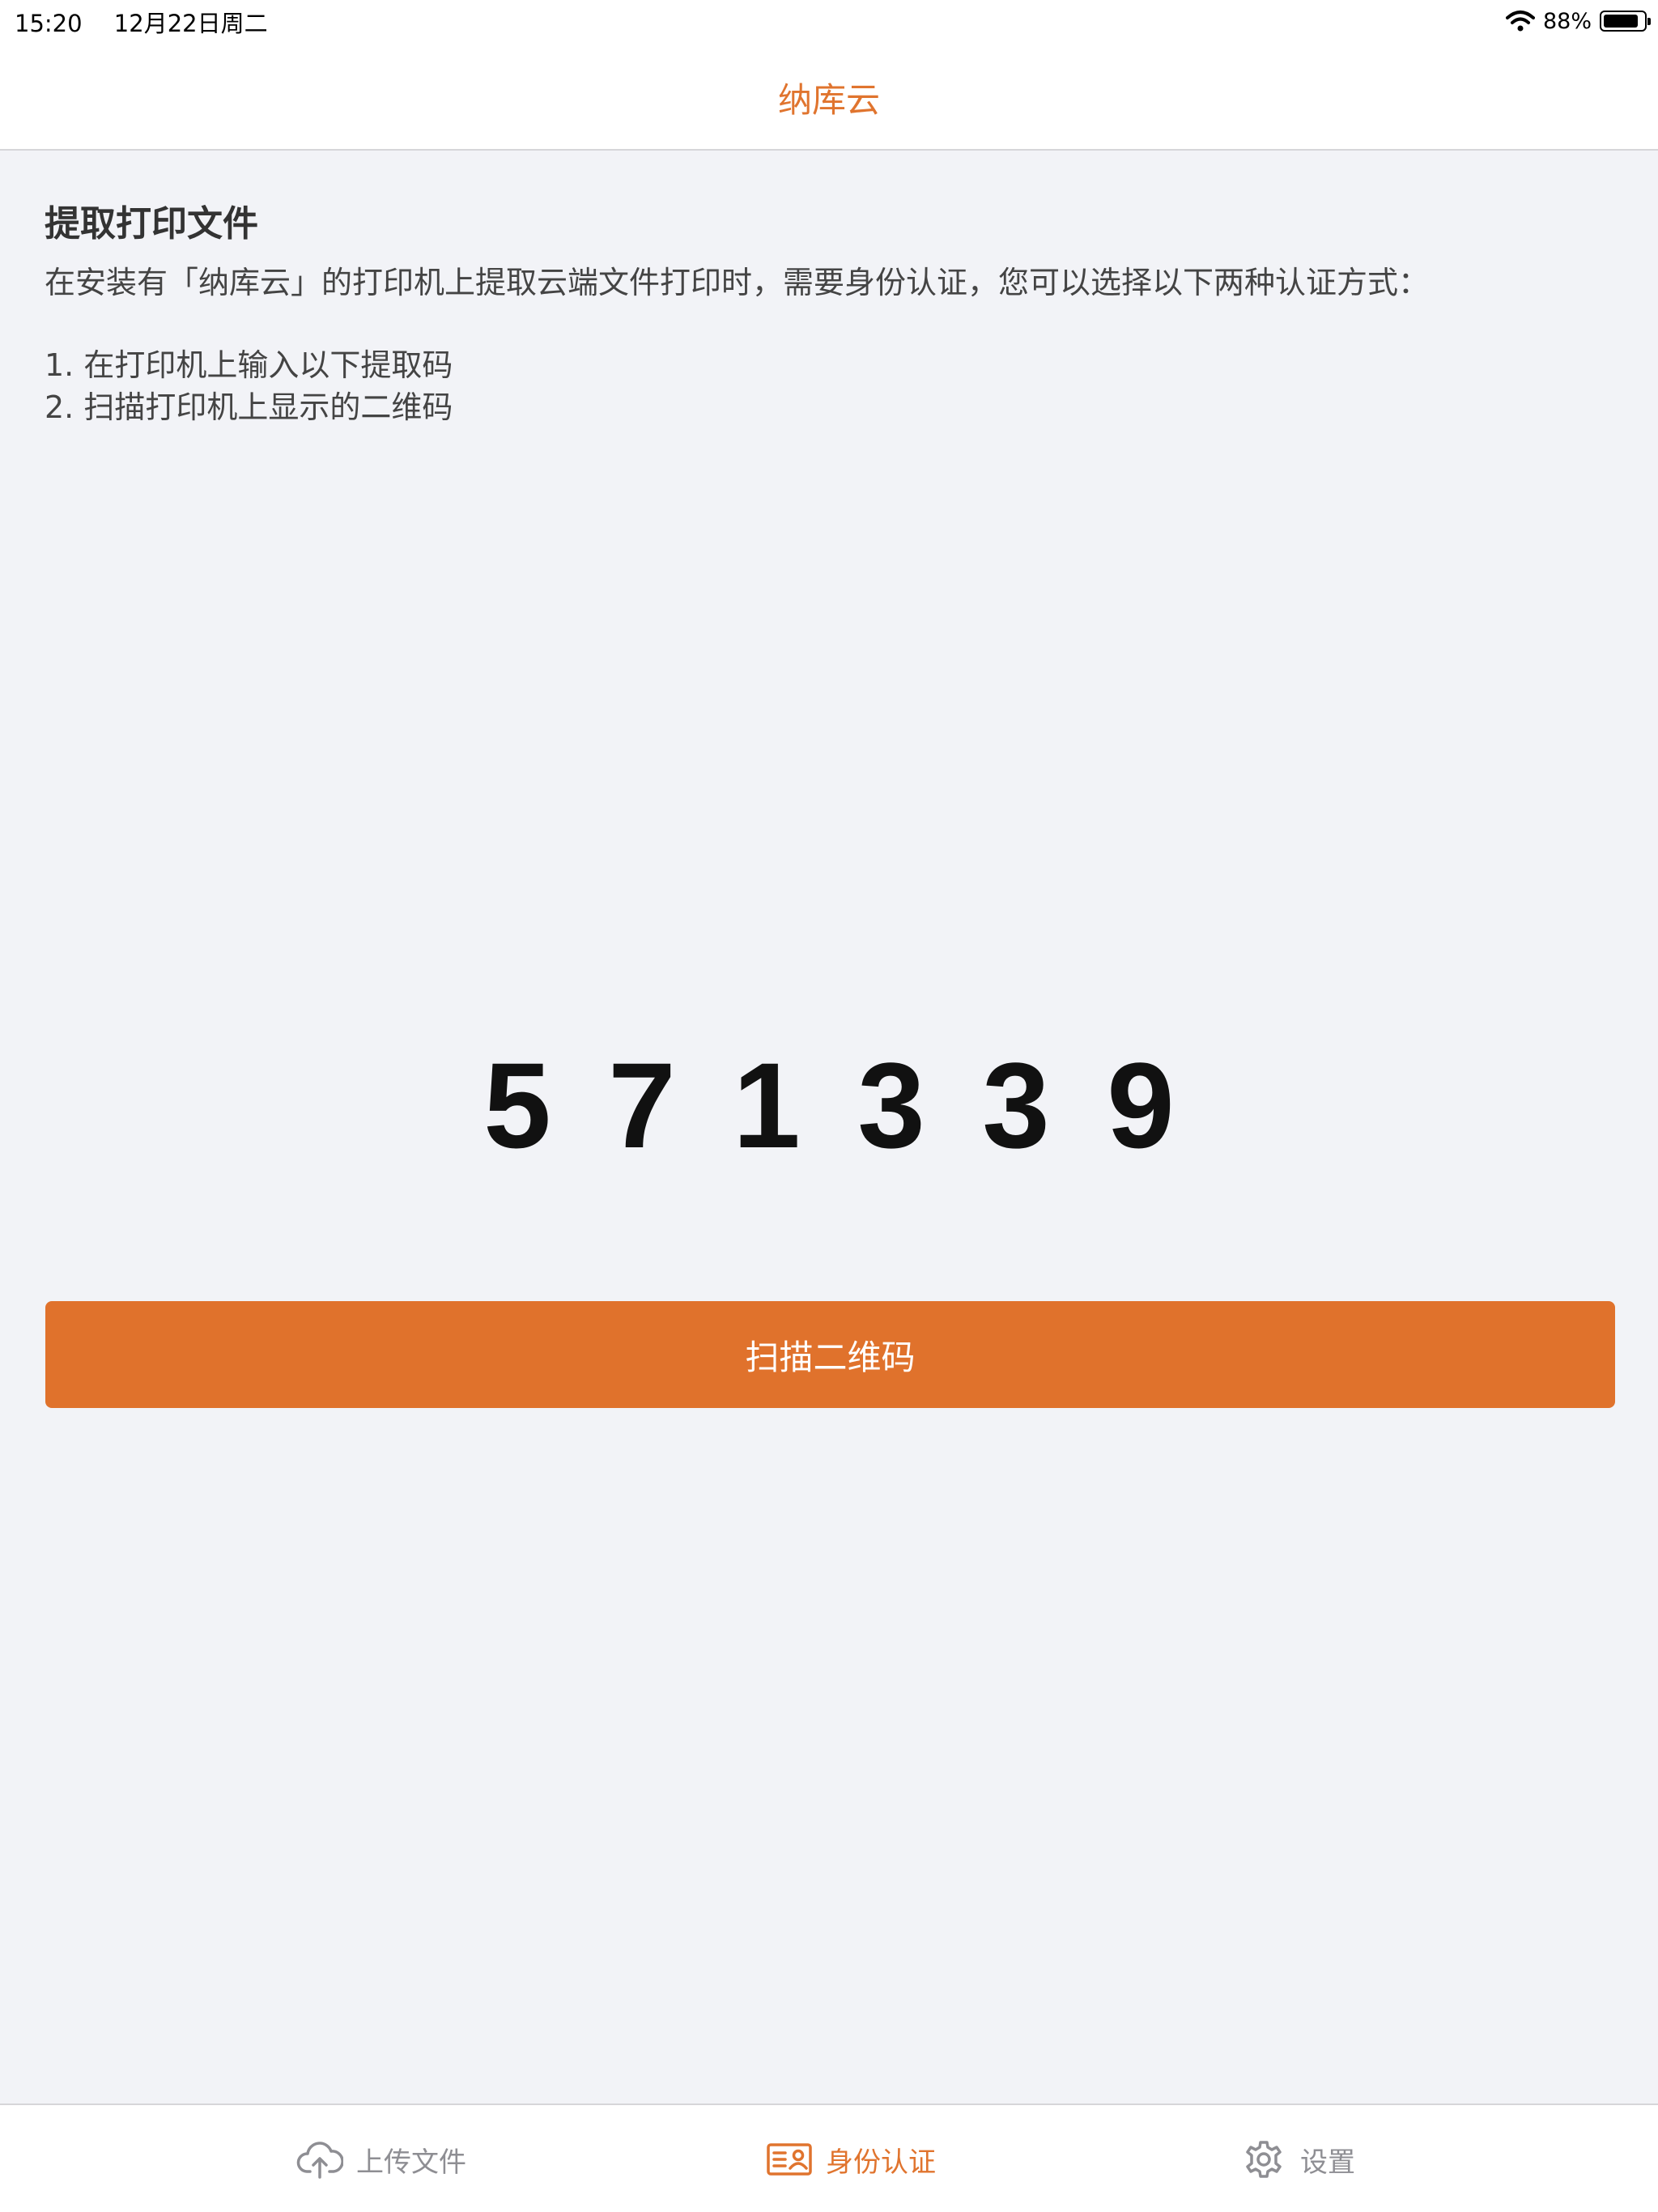  I want to click on cloud-upload-icon, so click(319, 2161).